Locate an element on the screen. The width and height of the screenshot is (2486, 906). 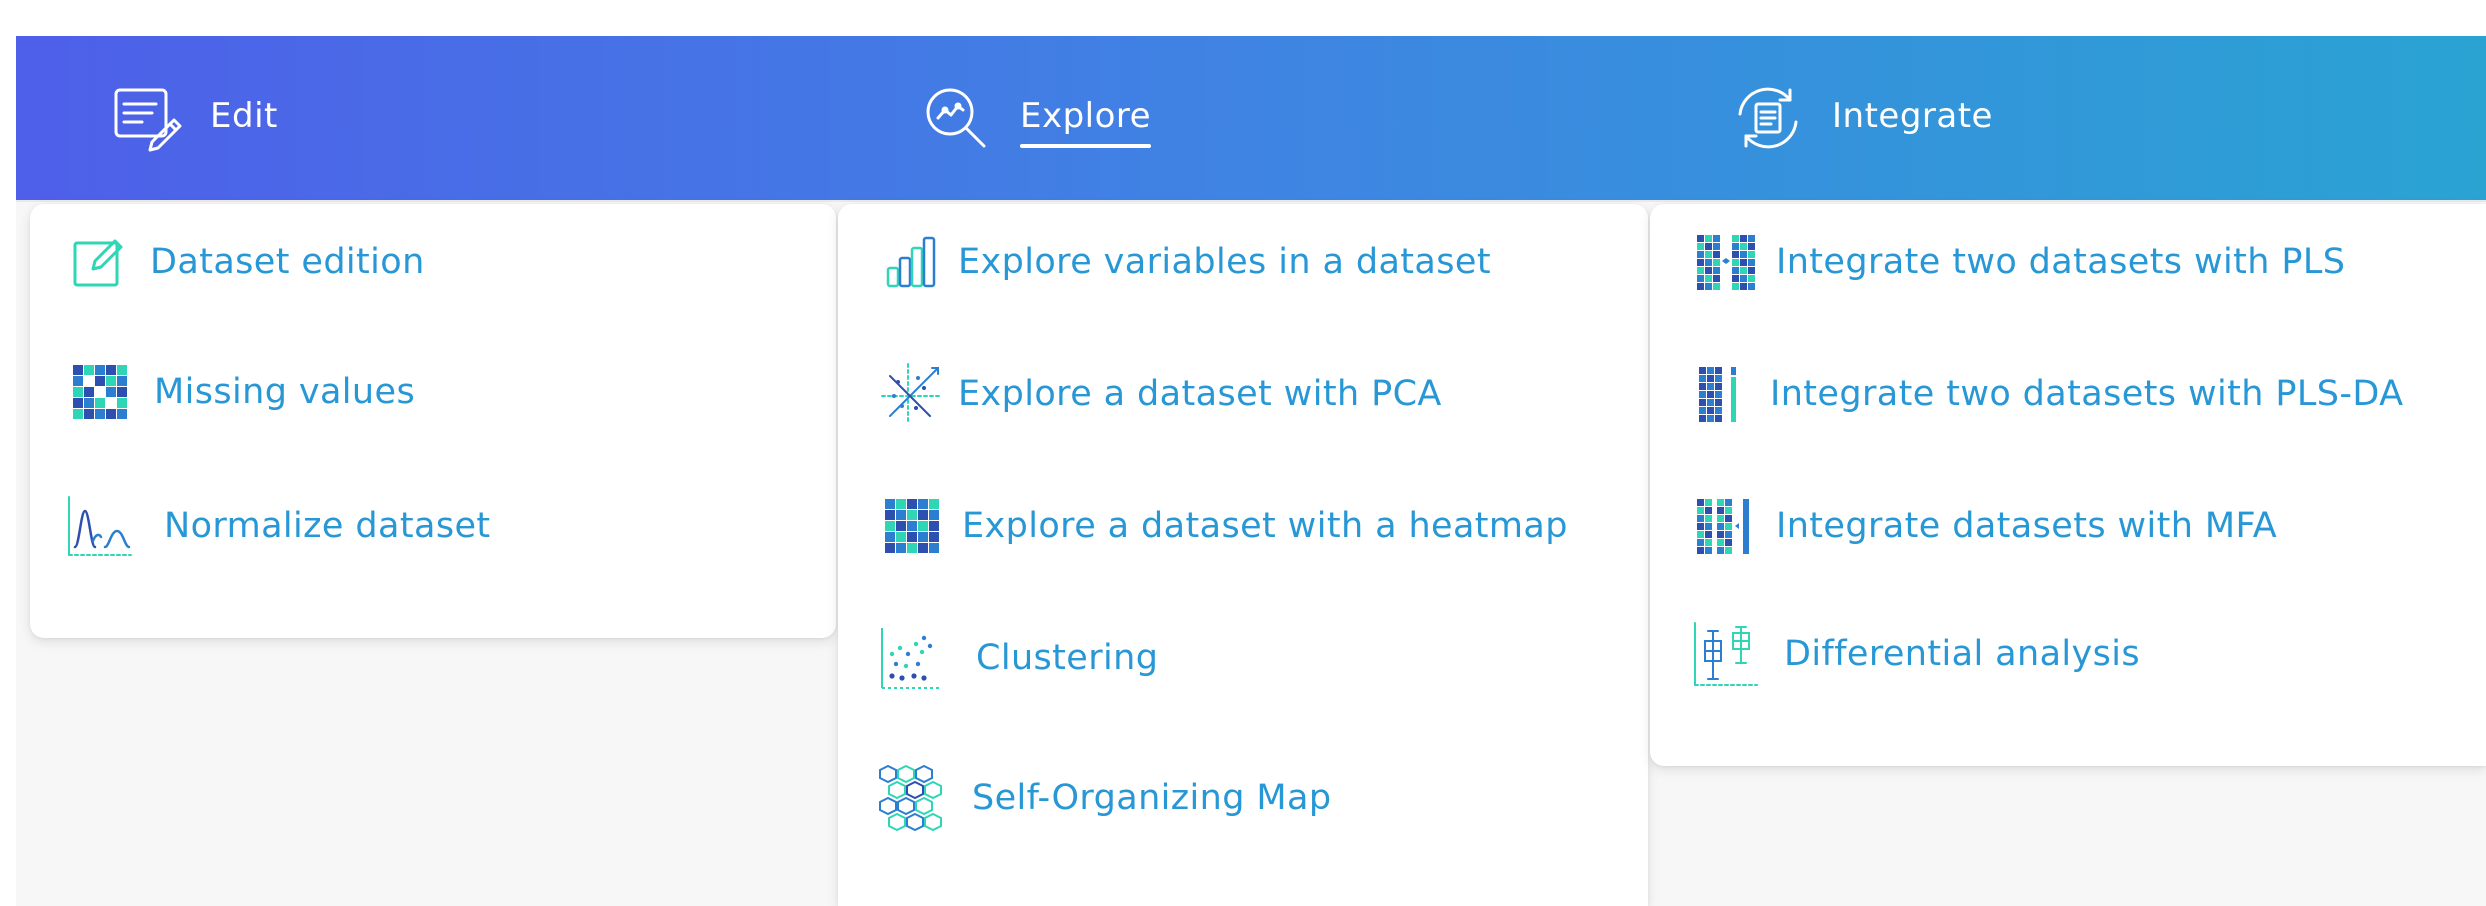
menu-item-explore-variables: Explore variables in a dataset is located at coordinates (1183, 262).